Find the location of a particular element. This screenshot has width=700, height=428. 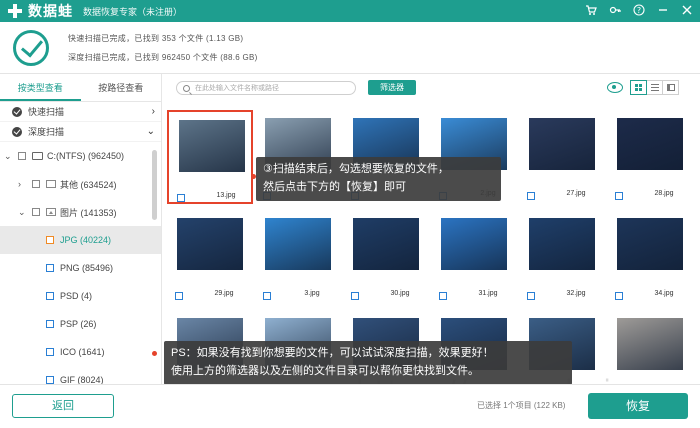

detail-icon is located at coordinates (670, 87).